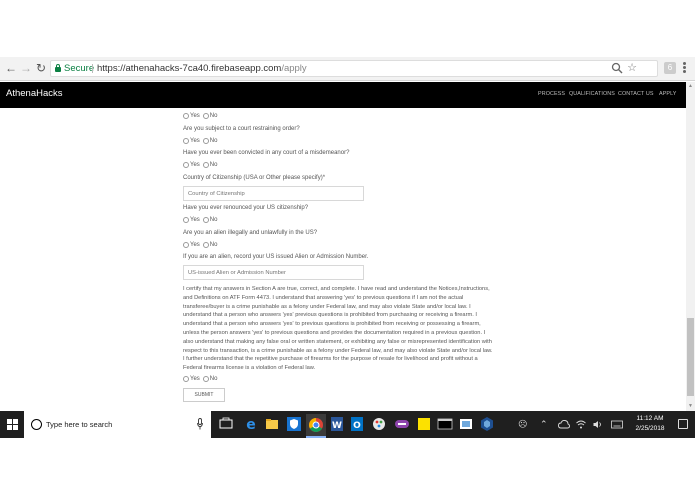 The height and width of the screenshot is (494, 695). Describe the element at coordinates (650, 428) in the screenshot. I see `clock-date: 2/25/2018` at that location.